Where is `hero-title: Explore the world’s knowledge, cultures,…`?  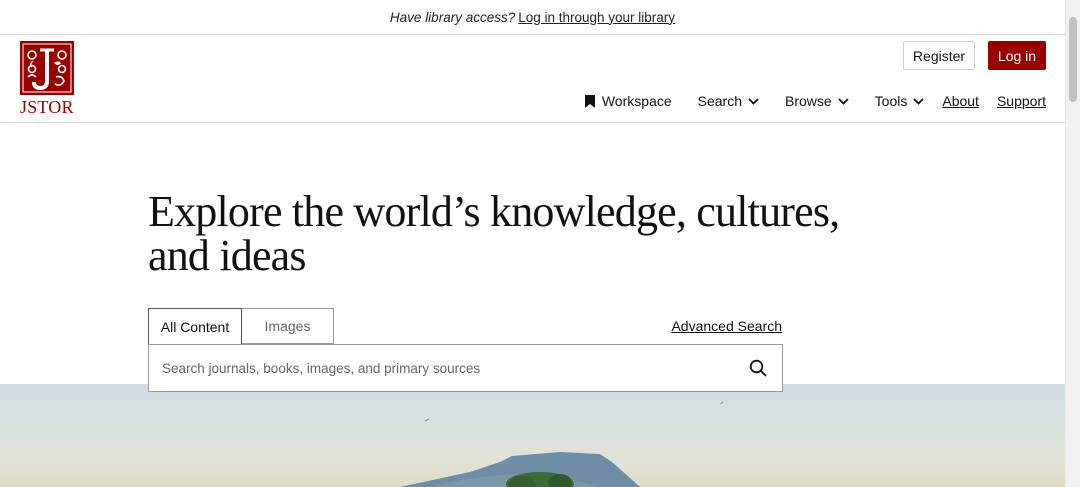
hero-title: Explore the world’s knowledge, cultures,… is located at coordinates (528, 234).